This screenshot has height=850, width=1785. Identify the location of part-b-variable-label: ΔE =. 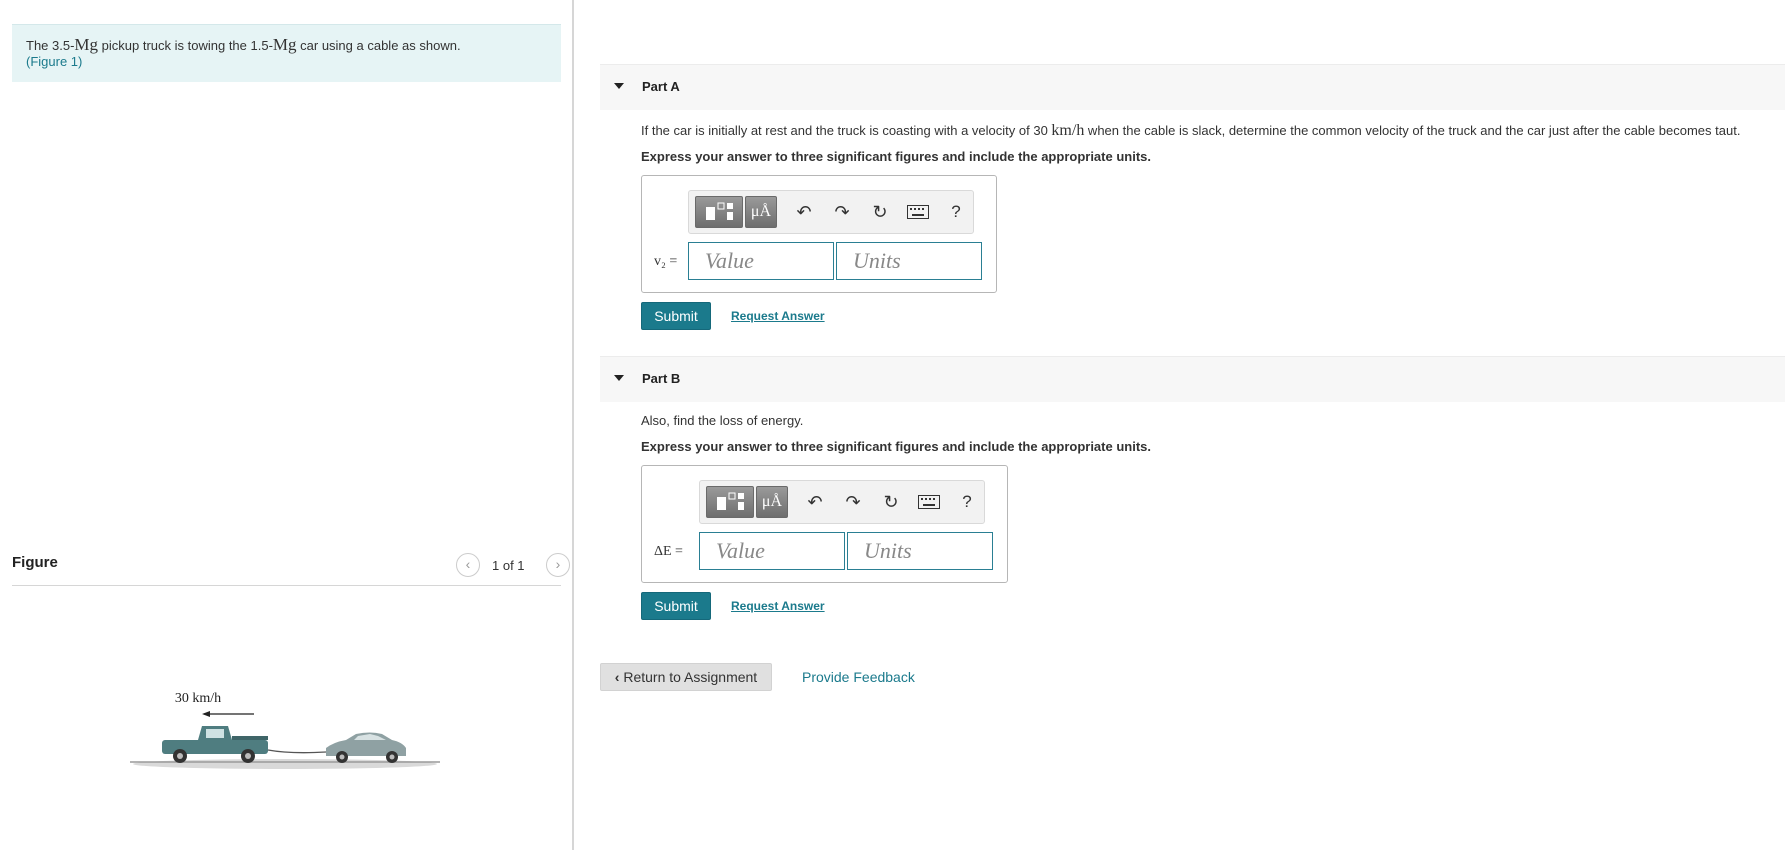
(668, 551).